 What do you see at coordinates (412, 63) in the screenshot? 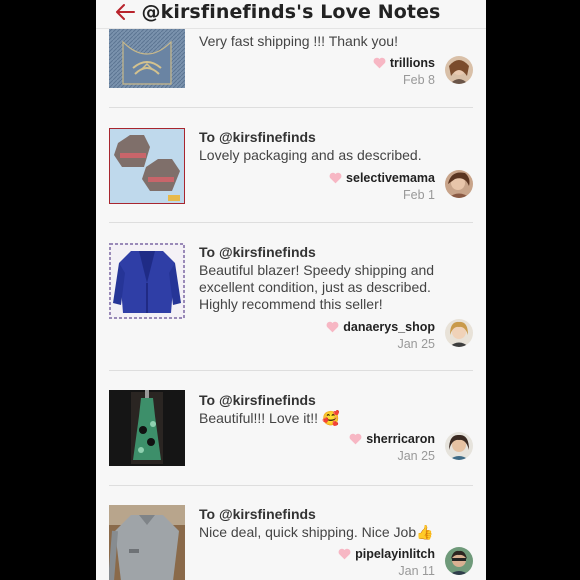
I see `note-username: trillions` at bounding box center [412, 63].